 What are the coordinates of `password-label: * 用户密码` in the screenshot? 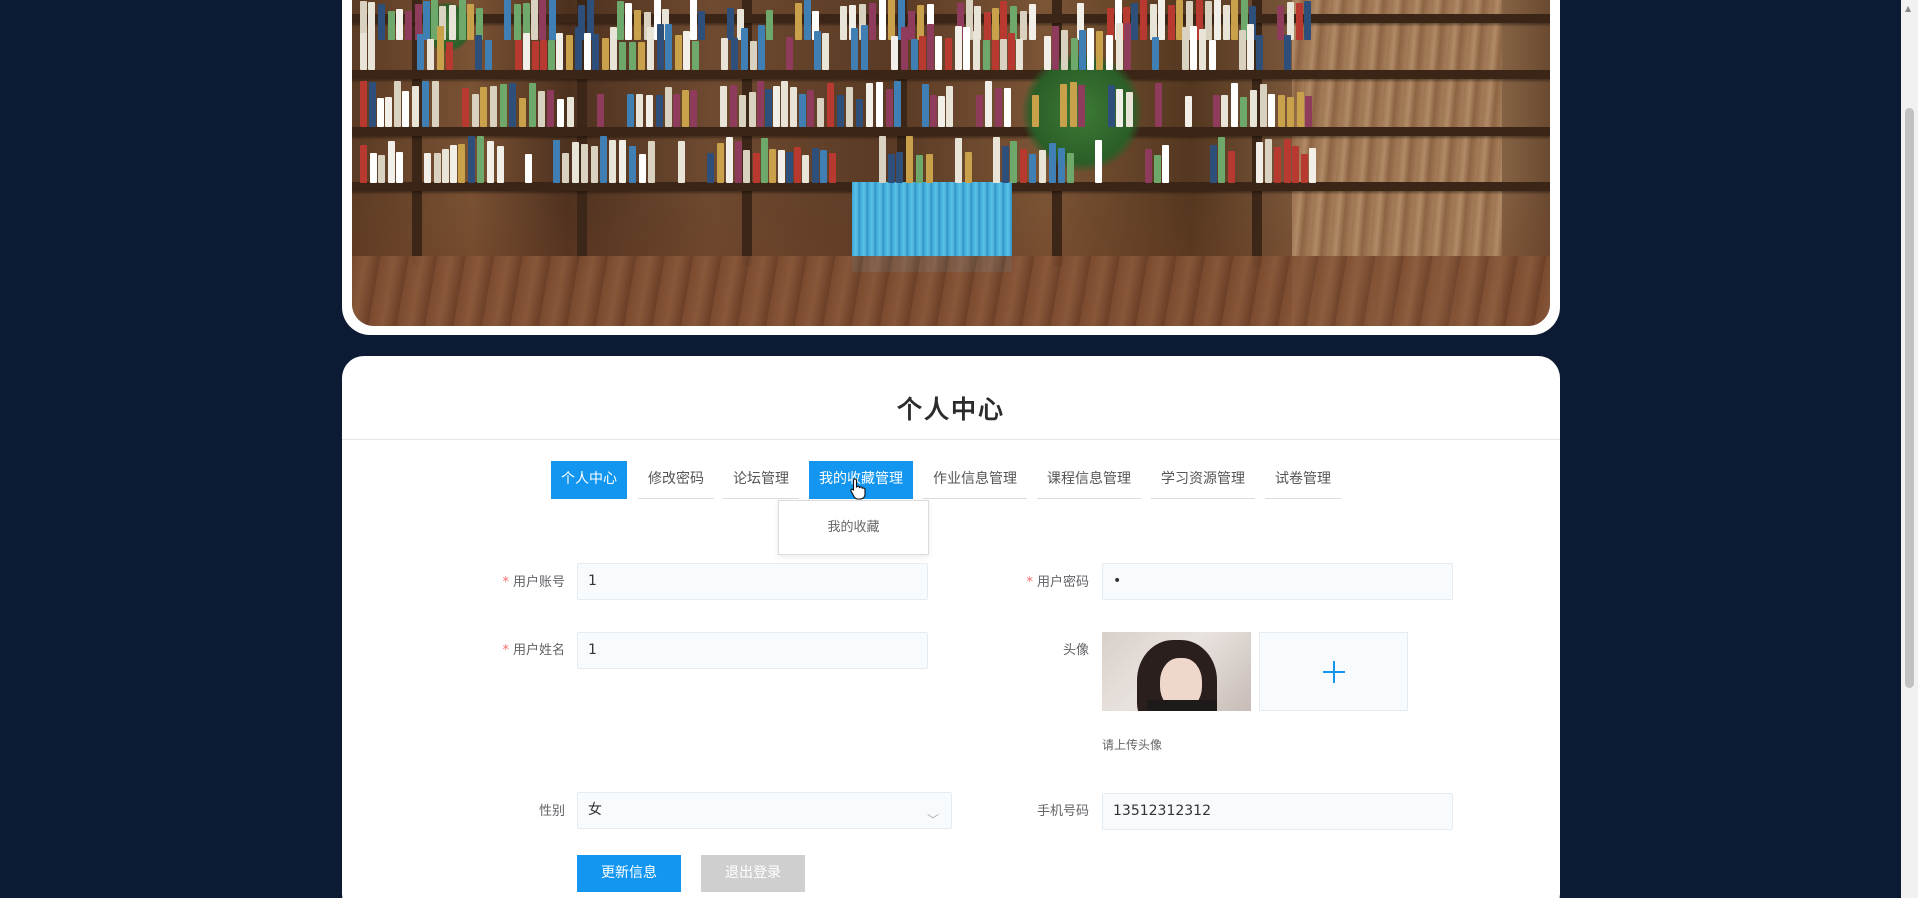 It's located at (1057, 582).